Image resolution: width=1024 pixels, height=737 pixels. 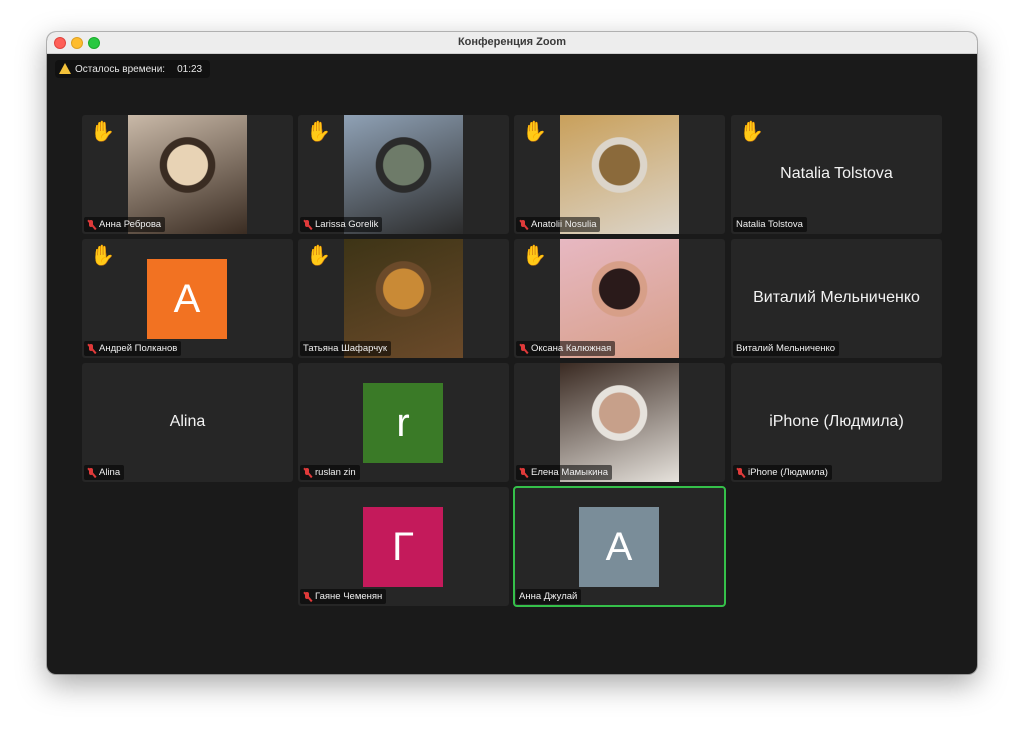 I want to click on participant-name-tag: Анна Джулай, so click(x=549, y=596).